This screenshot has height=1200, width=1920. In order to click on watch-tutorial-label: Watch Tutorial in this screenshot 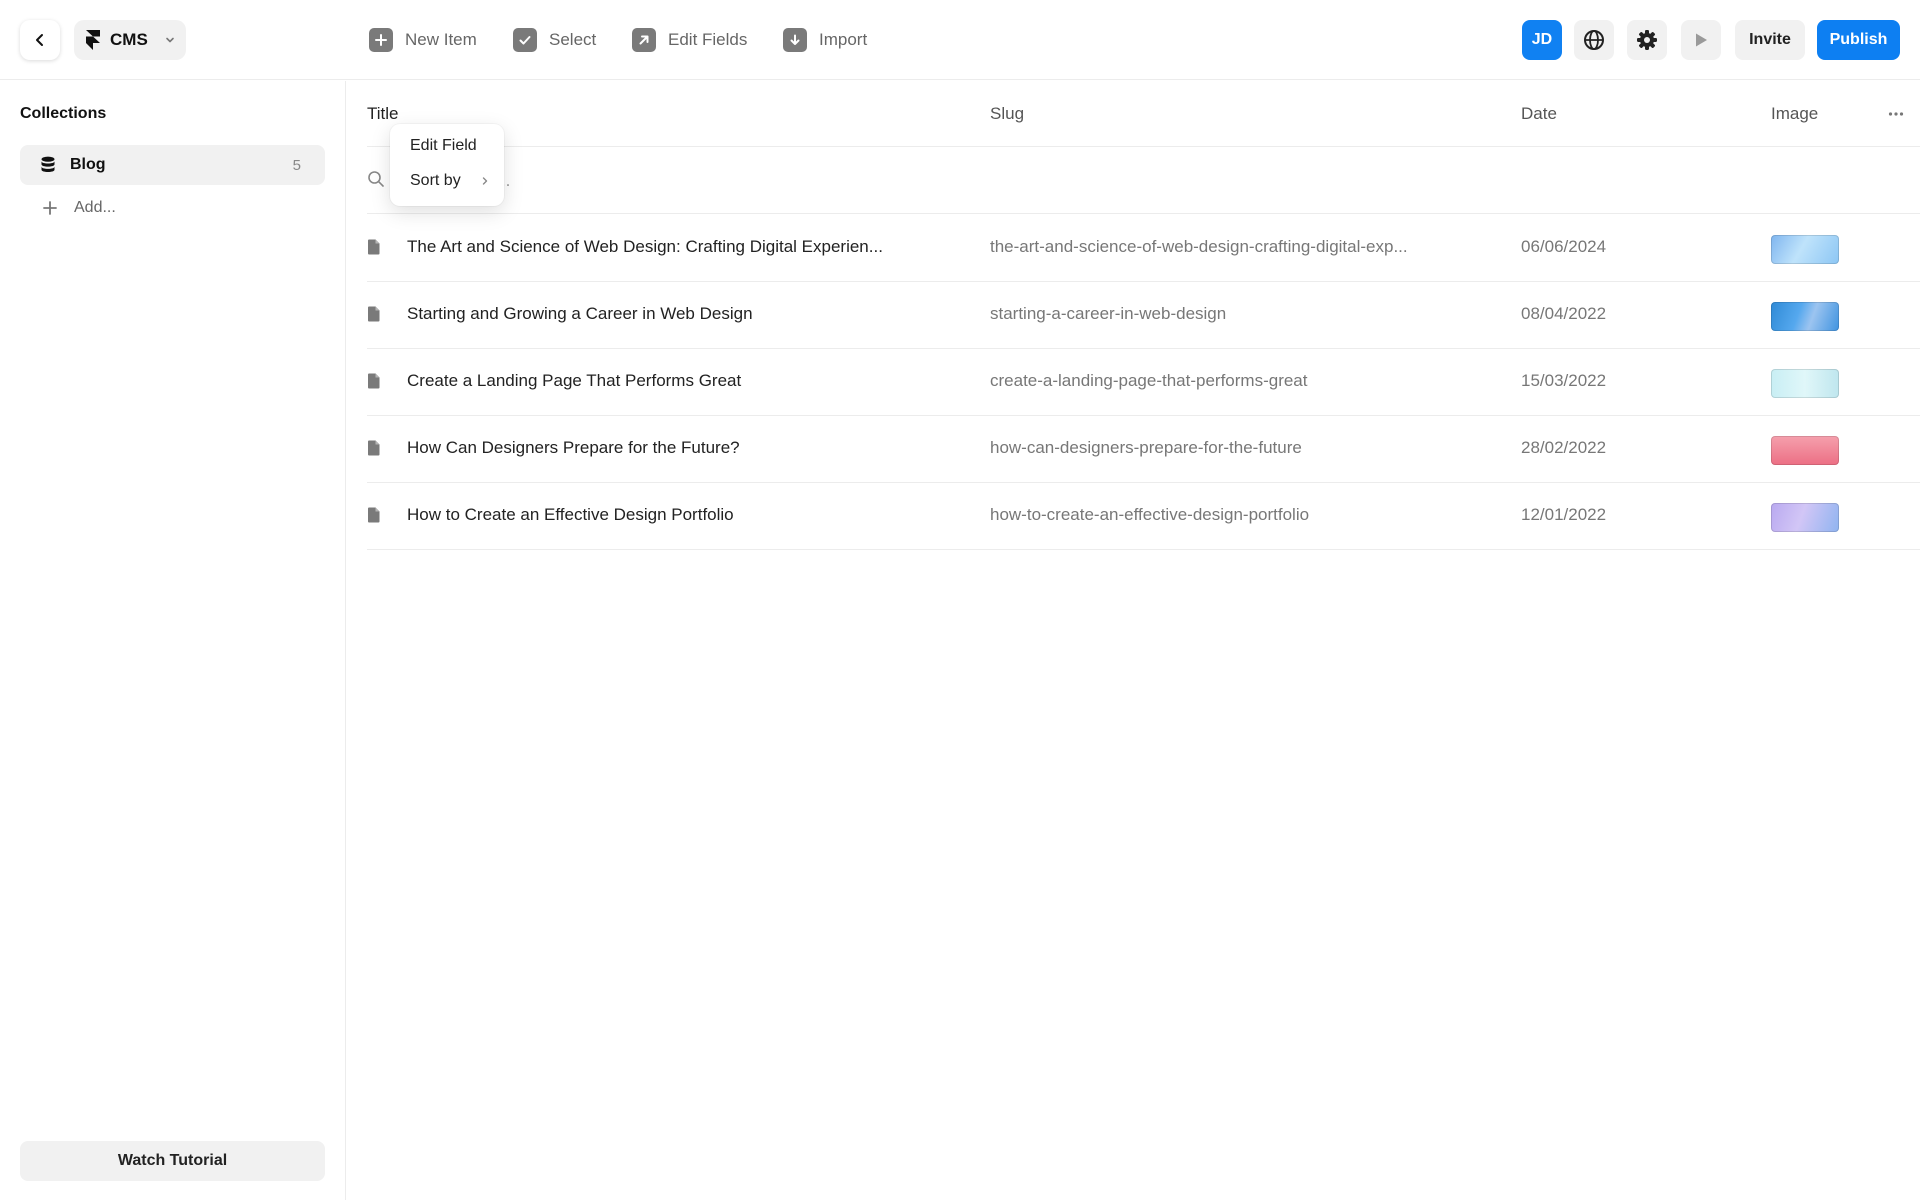, I will do `click(172, 1160)`.